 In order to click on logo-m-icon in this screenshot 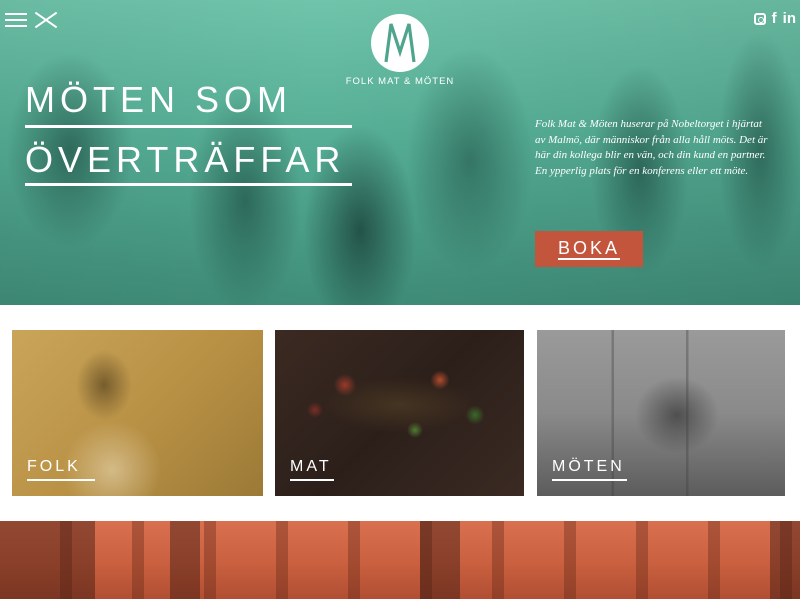, I will do `click(400, 43)`.